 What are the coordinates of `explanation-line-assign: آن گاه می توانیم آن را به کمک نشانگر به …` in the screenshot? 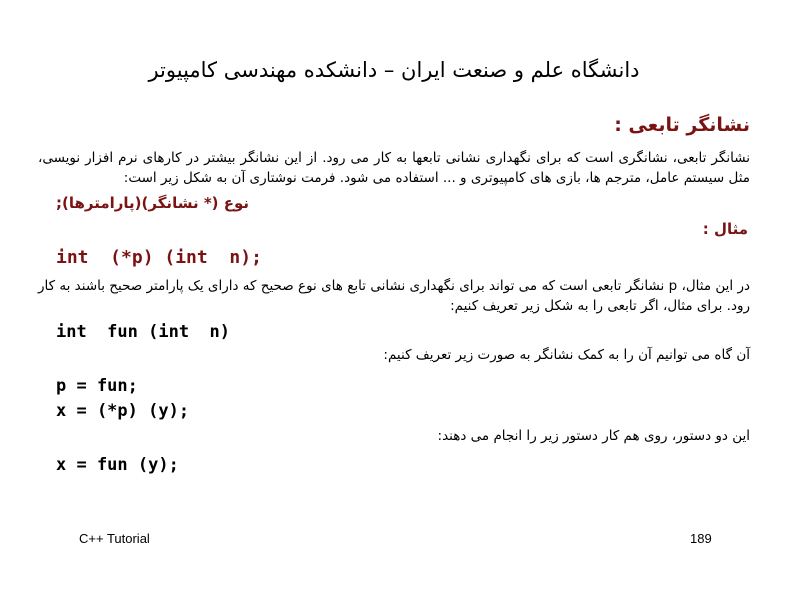 It's located at (566, 355).